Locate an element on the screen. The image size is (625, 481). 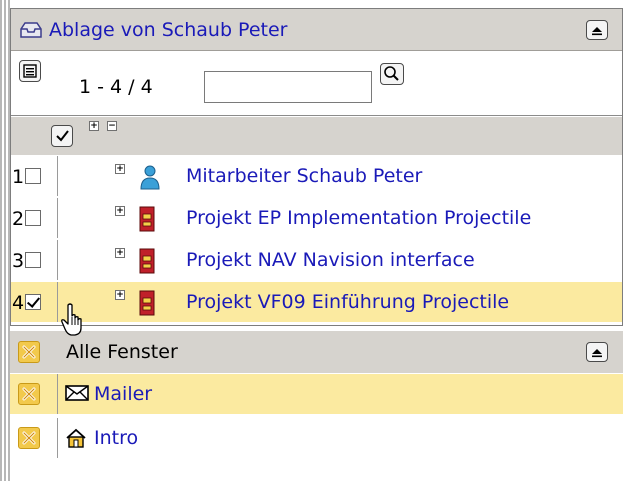
search-input is located at coordinates (288, 87).